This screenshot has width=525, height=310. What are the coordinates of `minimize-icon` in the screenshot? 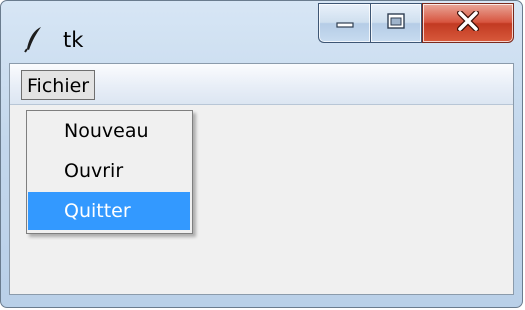 It's located at (344, 23).